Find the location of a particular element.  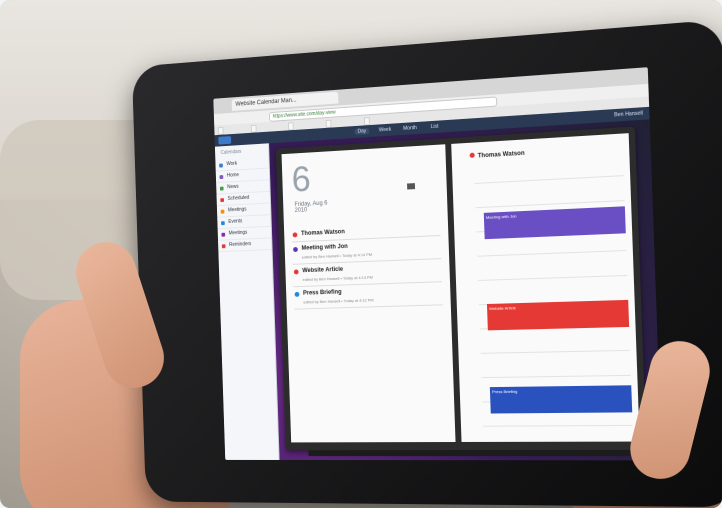

nav-week: Week is located at coordinates (385, 130).